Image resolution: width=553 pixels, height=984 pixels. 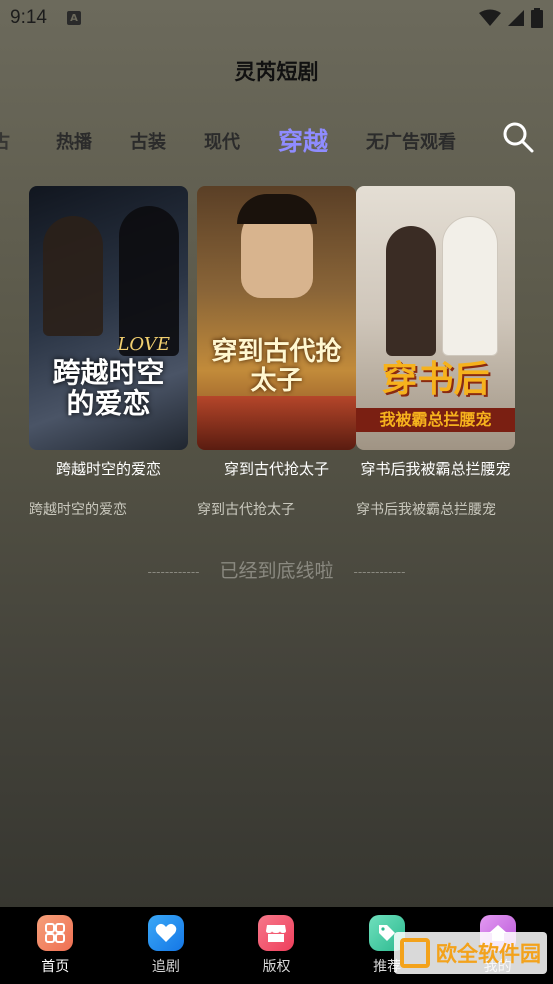 I want to click on nav-following: 追剧, so click(x=166, y=945).